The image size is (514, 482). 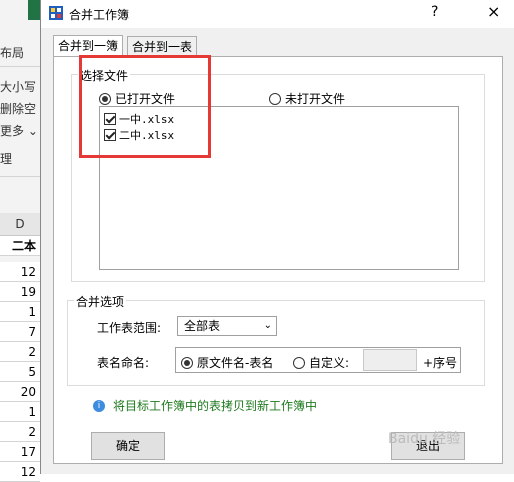 What do you see at coordinates (128, 446) in the screenshot?
I see `ok-button: 确定` at bounding box center [128, 446].